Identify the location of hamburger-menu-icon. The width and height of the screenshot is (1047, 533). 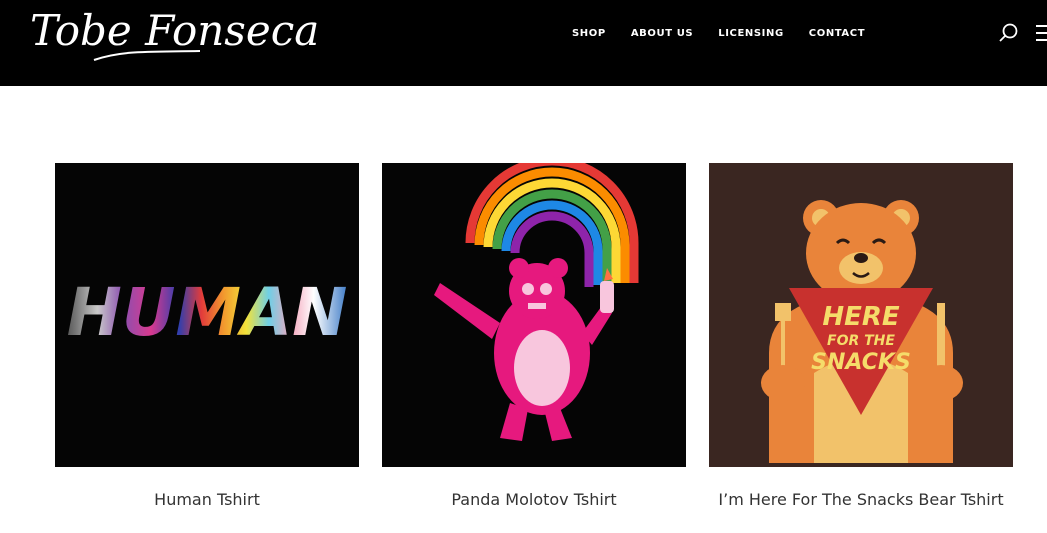
(1041, 33).